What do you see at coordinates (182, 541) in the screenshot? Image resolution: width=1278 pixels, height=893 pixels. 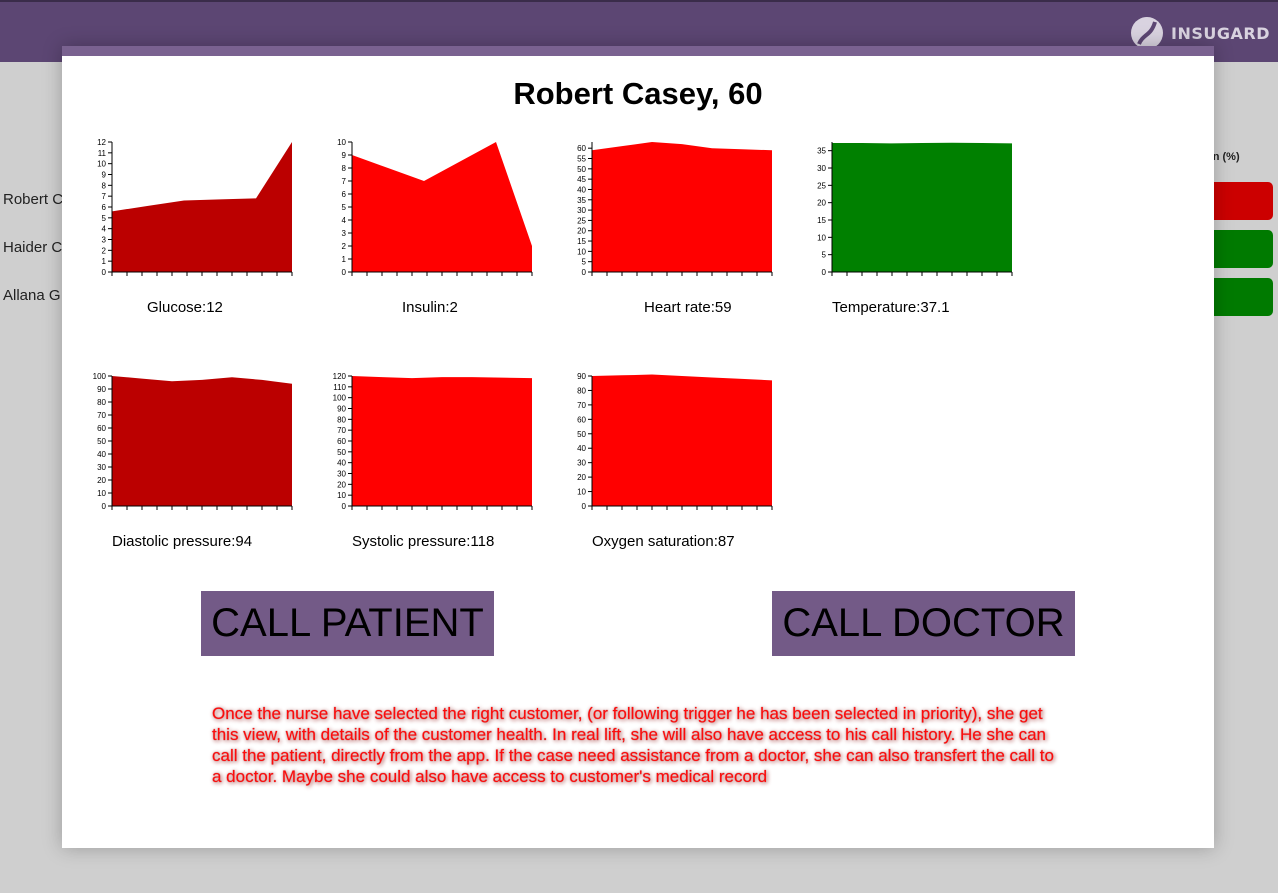 I see `chart-caption: Diastolic pressure:94` at bounding box center [182, 541].